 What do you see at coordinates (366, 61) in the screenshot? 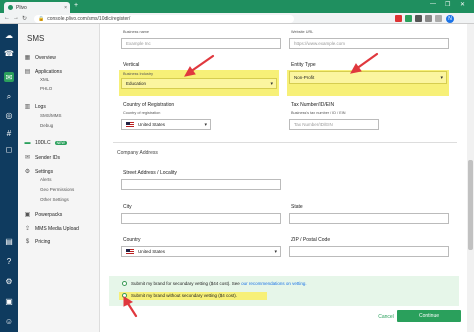
I see `arrow-entity-type` at bounding box center [366, 61].